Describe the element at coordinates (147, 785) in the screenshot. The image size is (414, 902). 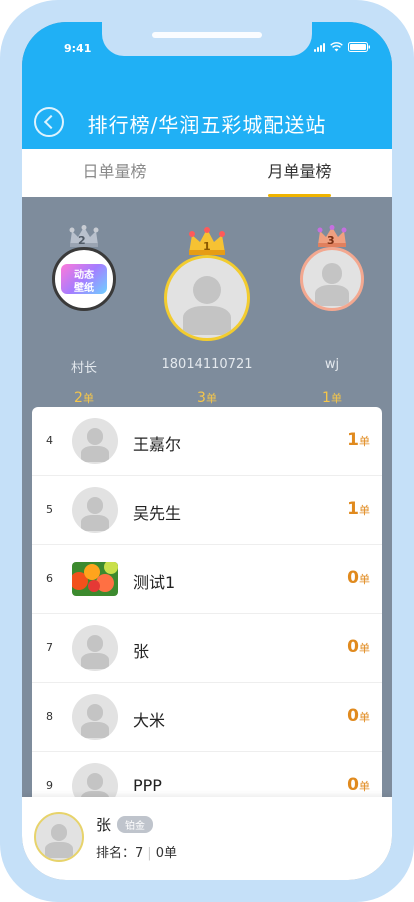
I see `rank-name: PPP` at that location.